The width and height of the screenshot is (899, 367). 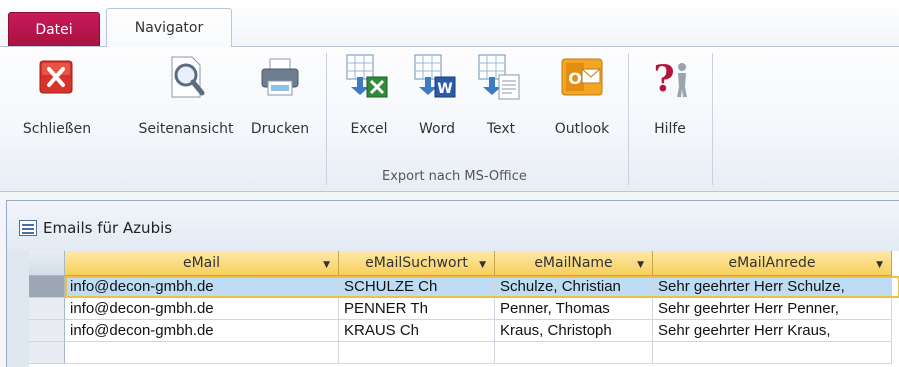 I want to click on outlook-label: Outlook, so click(x=582, y=129).